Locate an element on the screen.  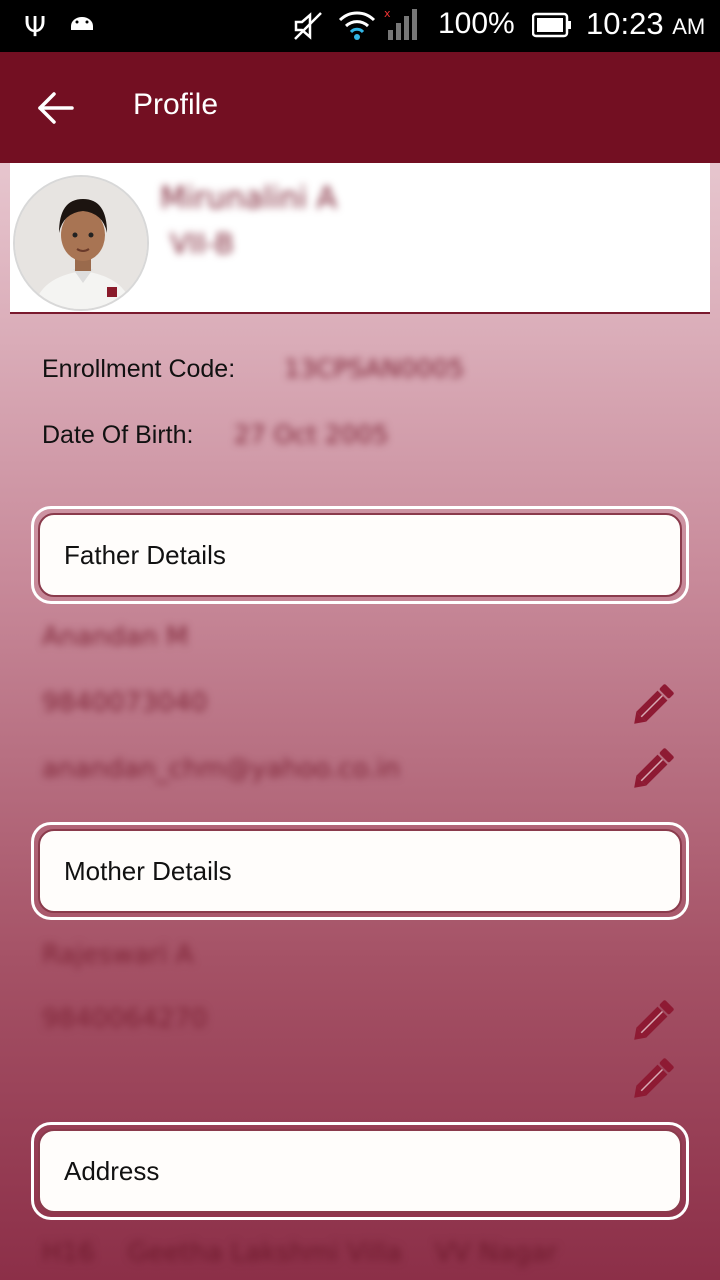
father-phone: 9840073040 is located at coordinates (125, 703).